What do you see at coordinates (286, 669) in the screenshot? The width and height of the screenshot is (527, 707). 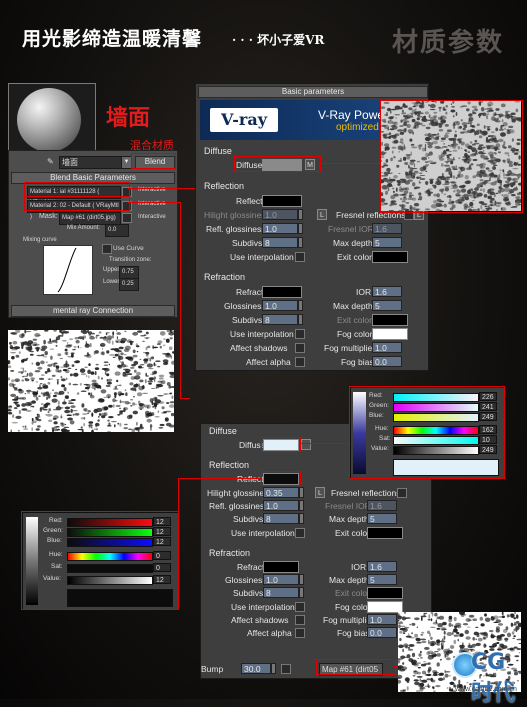 I see `vray2-bump-enable-checkbox` at bounding box center [286, 669].